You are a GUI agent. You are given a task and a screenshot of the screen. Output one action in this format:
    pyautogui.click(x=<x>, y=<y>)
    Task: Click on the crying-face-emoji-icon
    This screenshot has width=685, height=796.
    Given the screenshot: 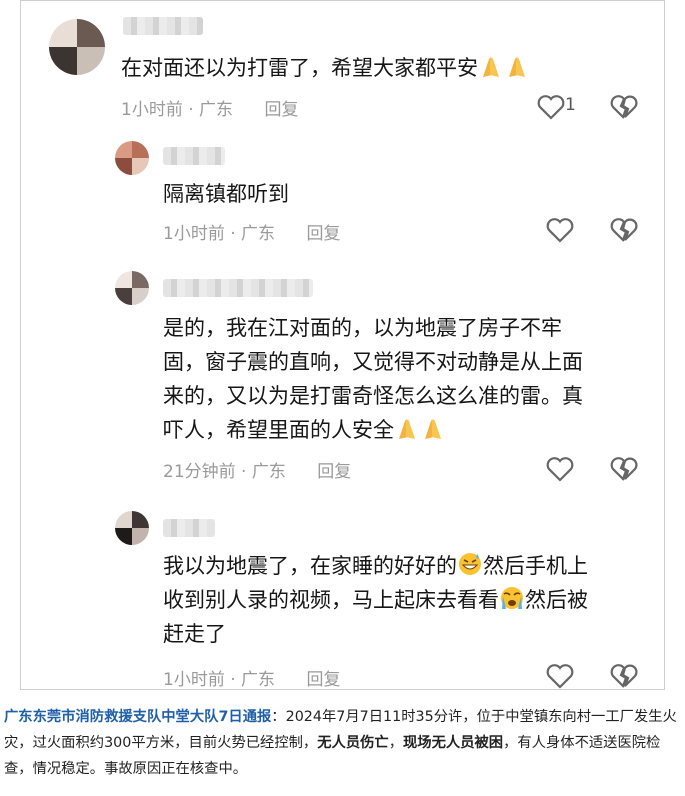 What is the action you would take?
    pyautogui.click(x=512, y=598)
    